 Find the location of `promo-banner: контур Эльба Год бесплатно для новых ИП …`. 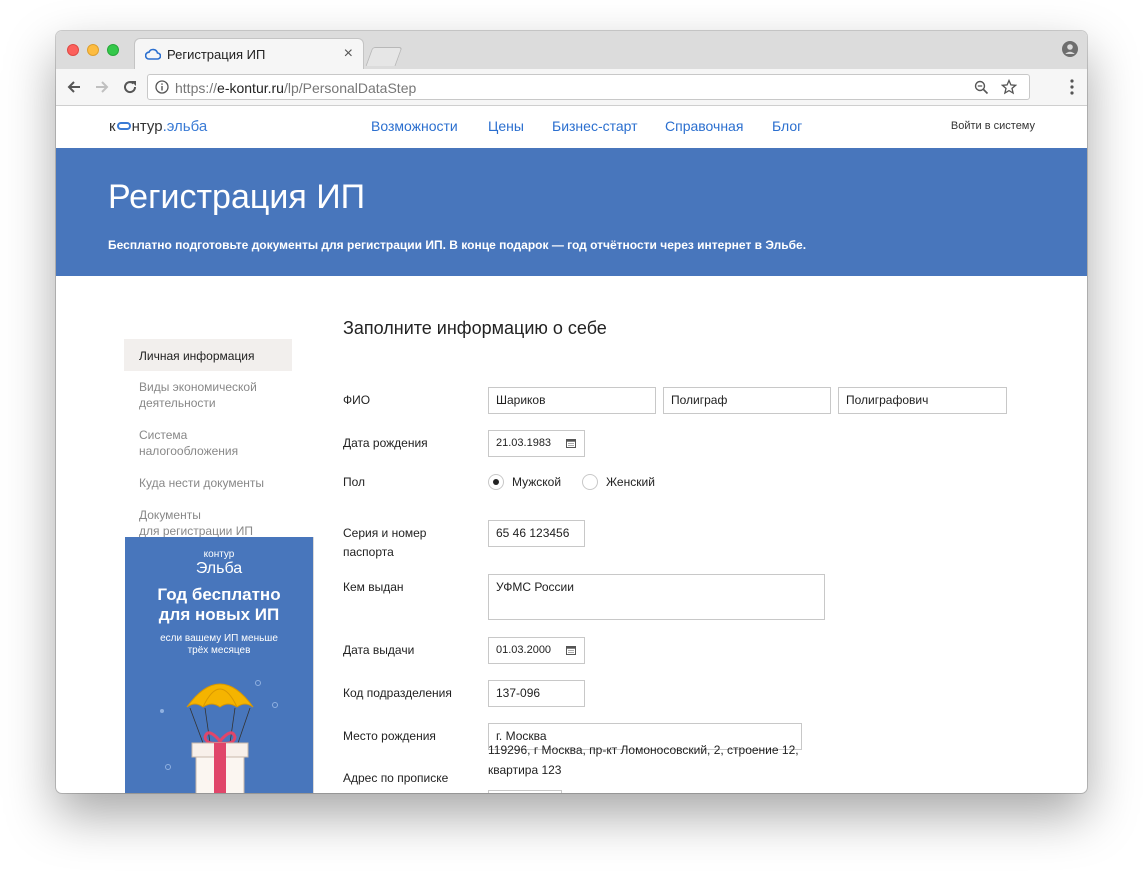

promo-banner: контур Эльба Год бесплатно для новых ИП … is located at coordinates (219, 665).